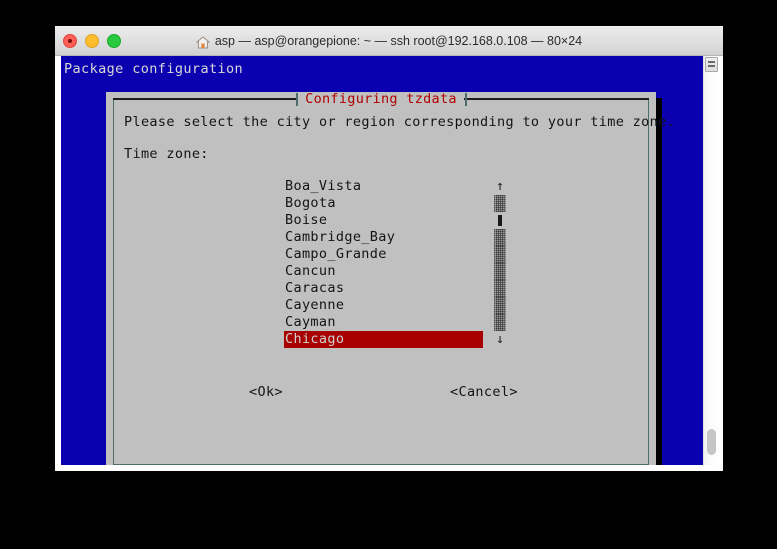  I want to click on dialog-title: Configuring tzdata, so click(381, 99).